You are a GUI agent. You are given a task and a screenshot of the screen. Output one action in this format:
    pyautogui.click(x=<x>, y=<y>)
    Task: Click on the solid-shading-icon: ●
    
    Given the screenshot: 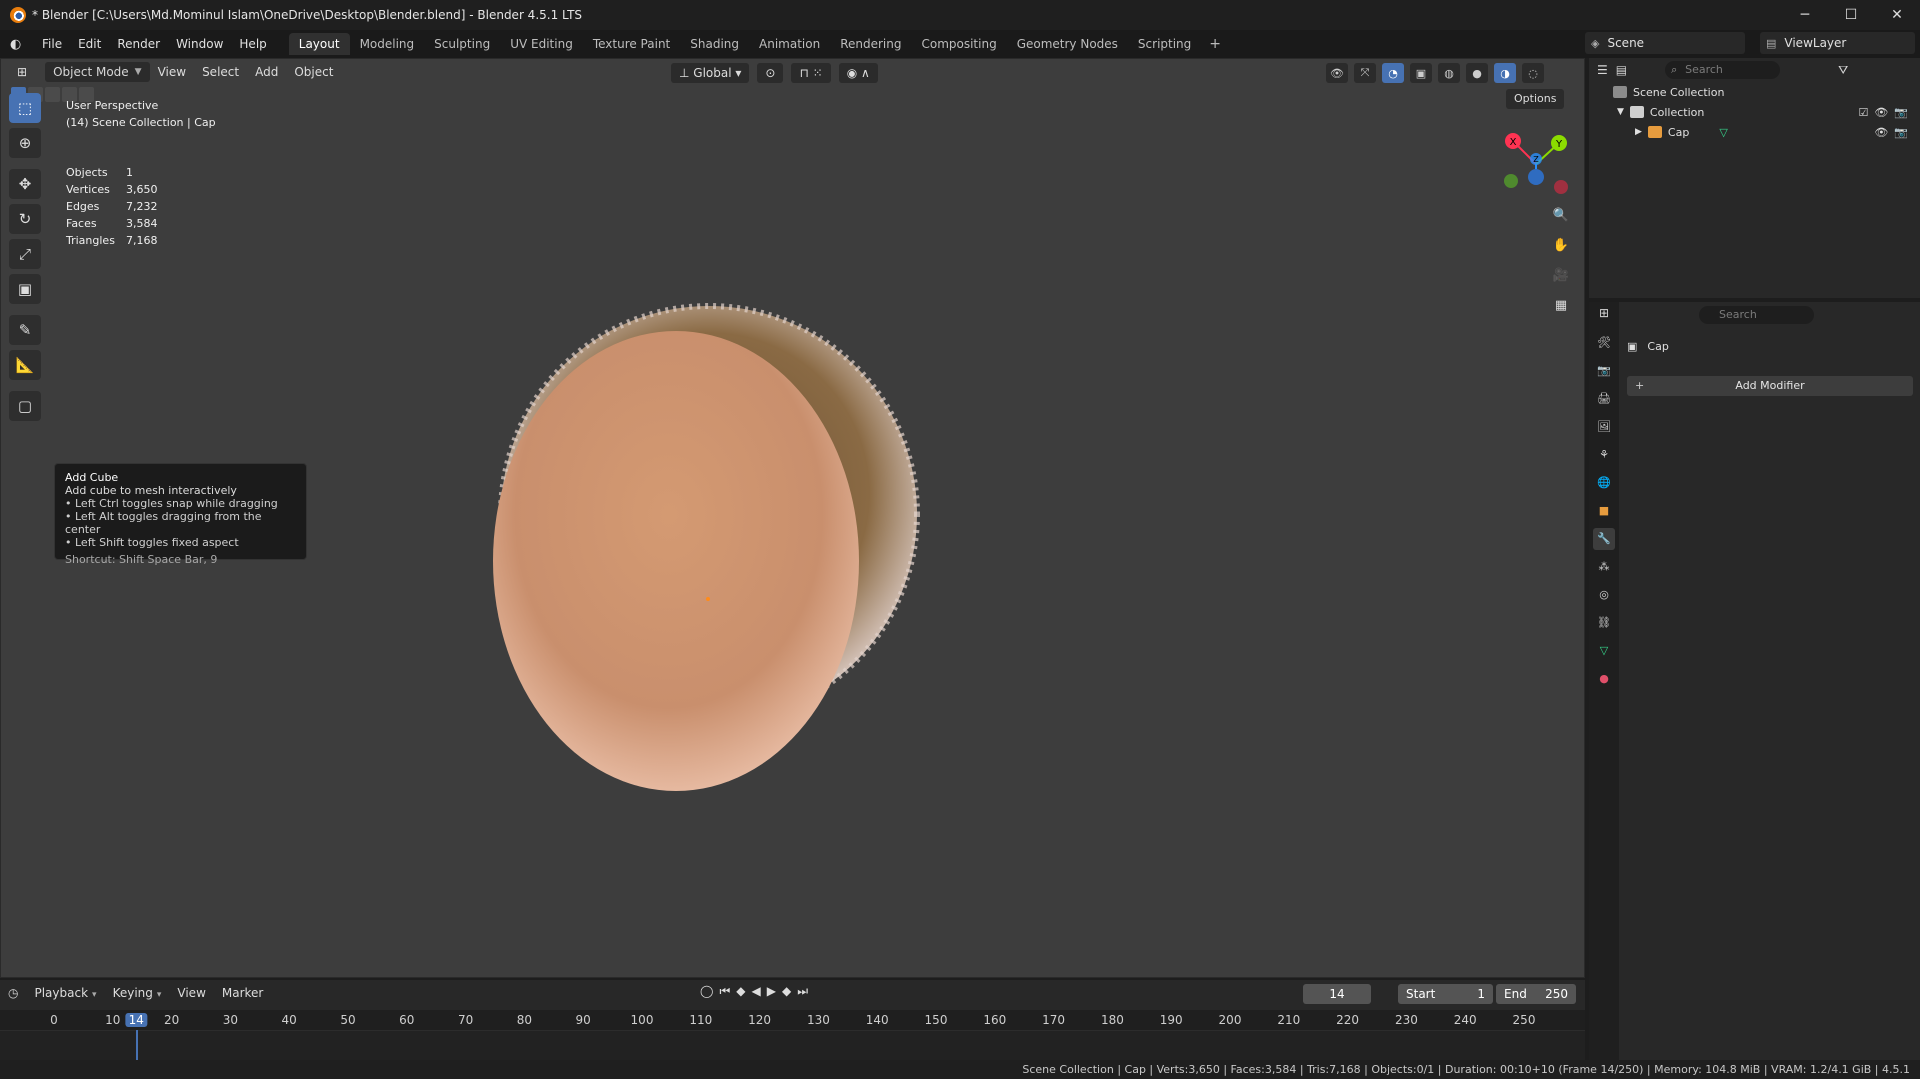 What is the action you would take?
    pyautogui.click(x=1477, y=73)
    